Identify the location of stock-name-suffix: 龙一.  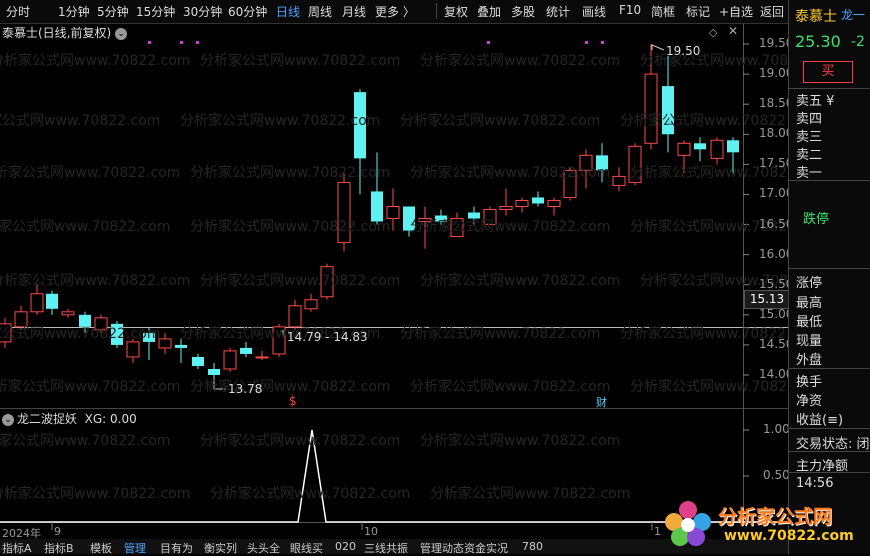
(853, 15).